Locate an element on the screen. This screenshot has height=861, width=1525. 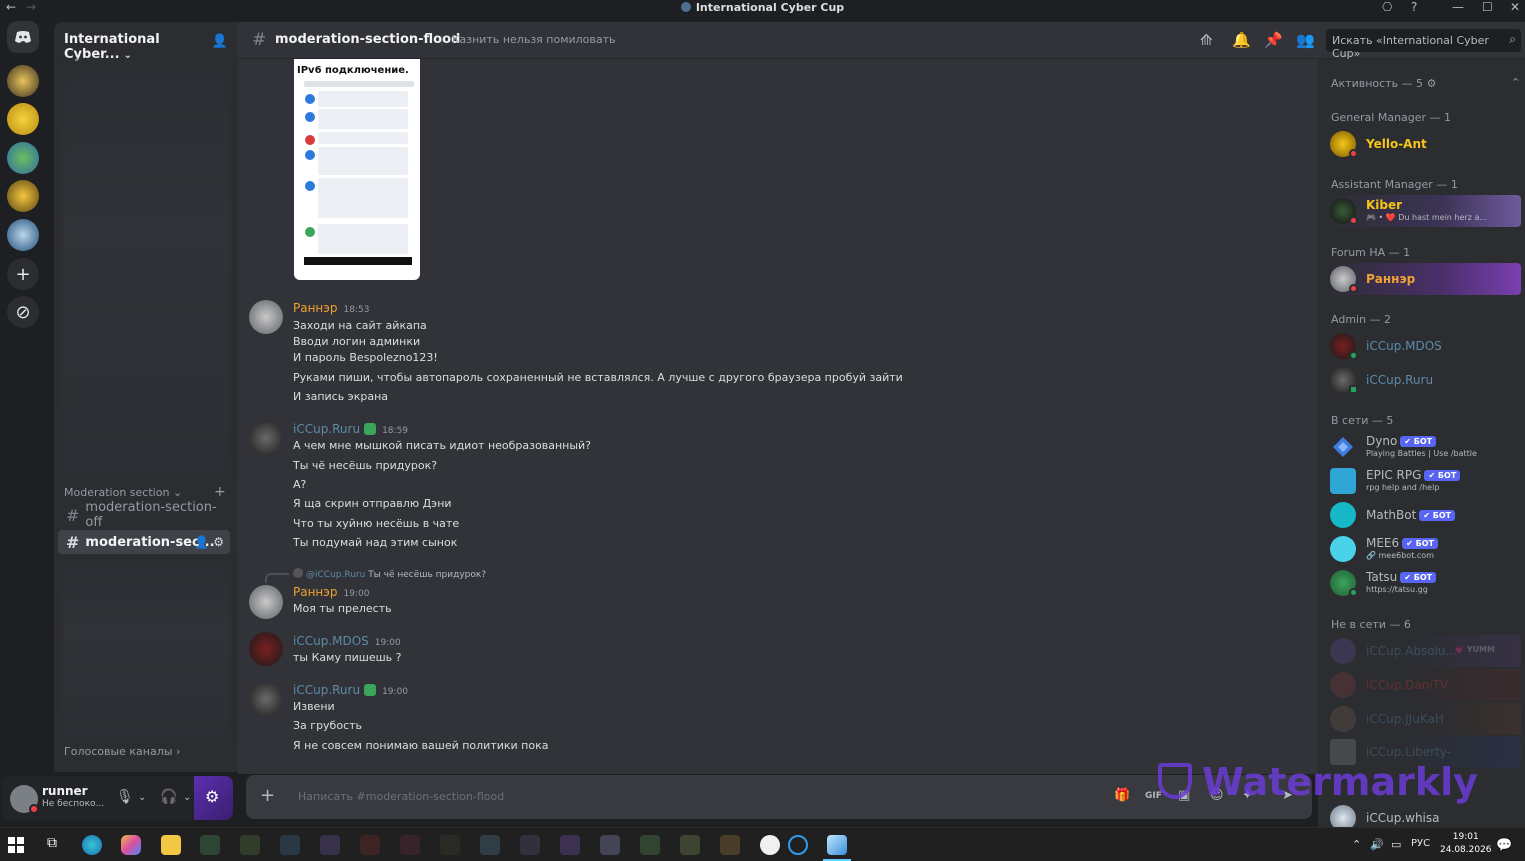
pin-icon: 📌 is located at coordinates (1273, 40).